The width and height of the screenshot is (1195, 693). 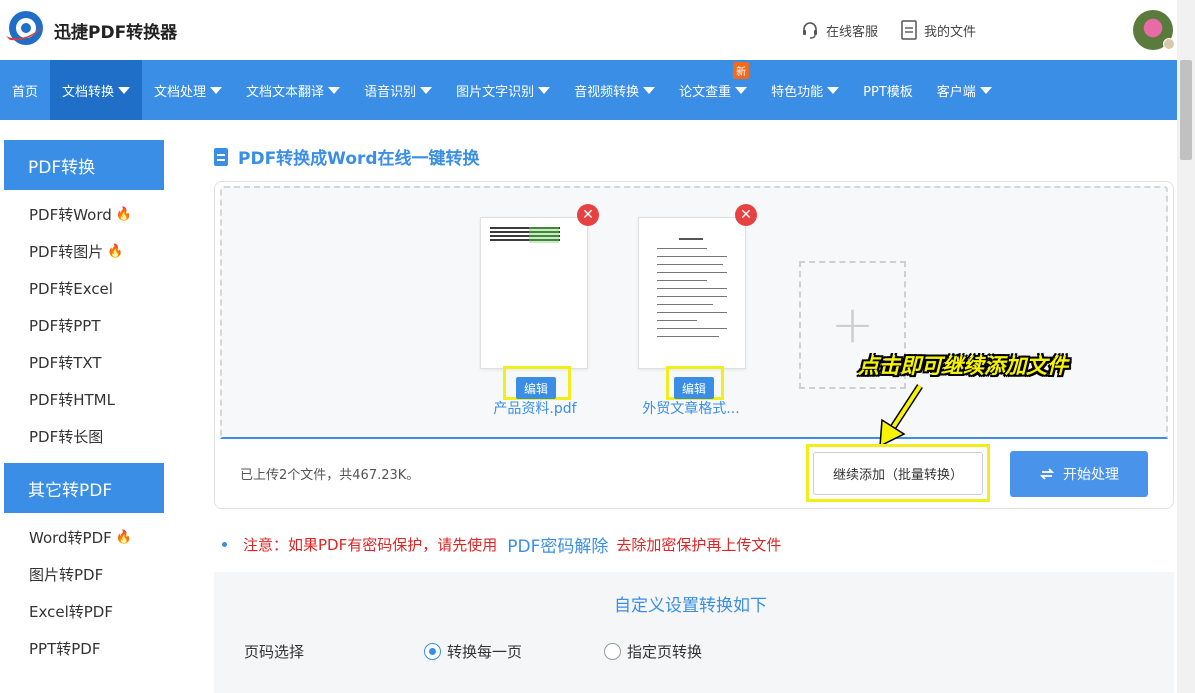 I want to click on sidebar-item-label: PDF转Word, so click(x=70, y=215).